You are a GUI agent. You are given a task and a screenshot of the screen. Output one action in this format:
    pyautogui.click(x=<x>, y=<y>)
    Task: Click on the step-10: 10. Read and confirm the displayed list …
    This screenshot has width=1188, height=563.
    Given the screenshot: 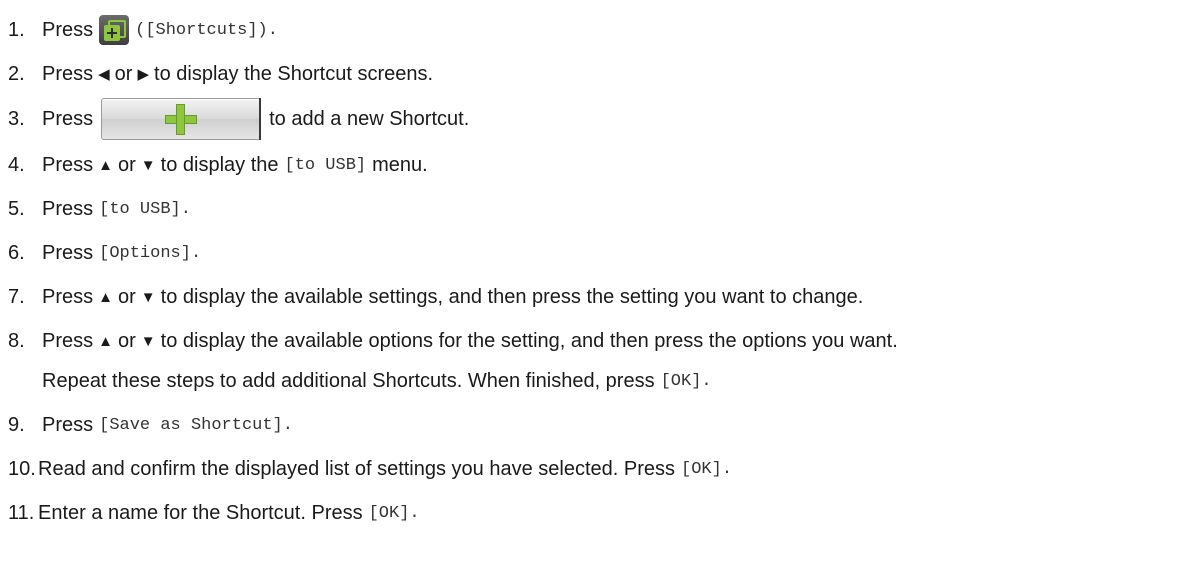 What is the action you would take?
    pyautogui.click(x=366, y=469)
    